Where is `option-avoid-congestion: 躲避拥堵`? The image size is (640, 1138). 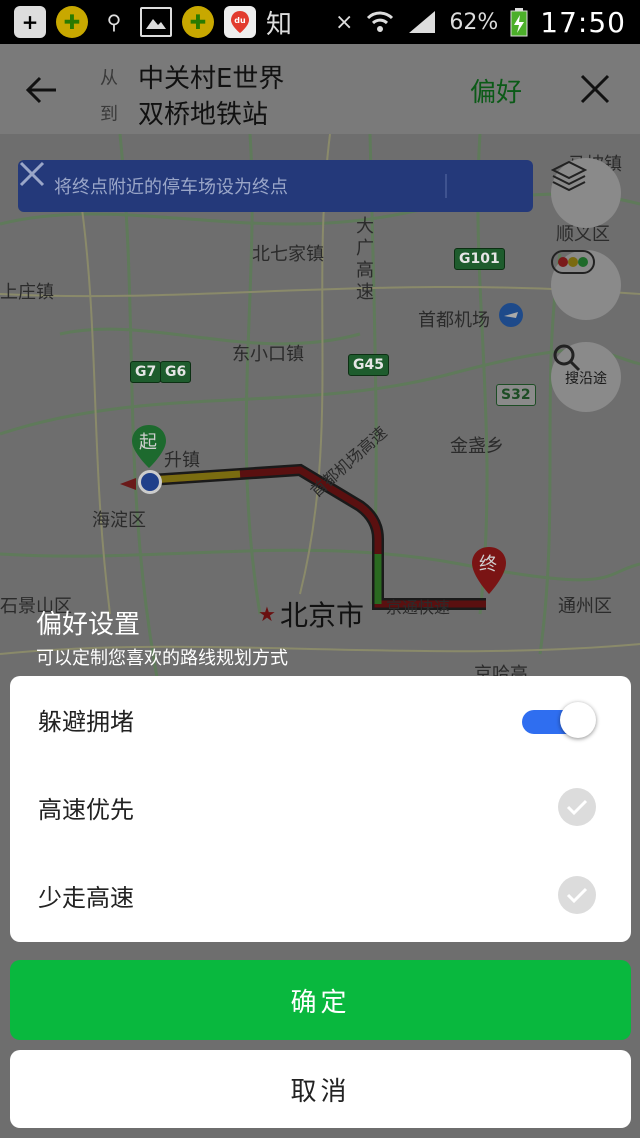
option-avoid-congestion: 躲避拥堵 is located at coordinates (320, 720).